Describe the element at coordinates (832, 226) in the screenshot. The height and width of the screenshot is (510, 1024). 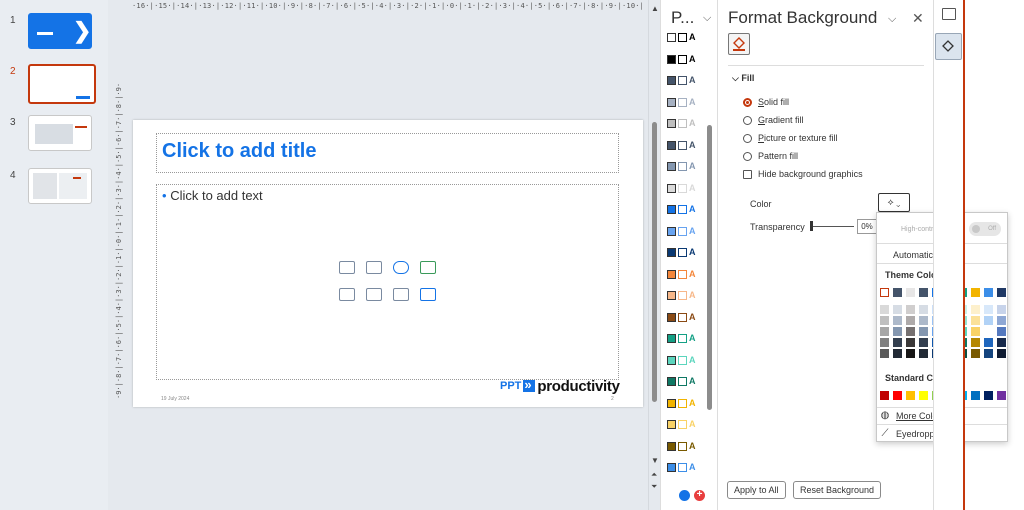
I see `transparency-slider` at that location.